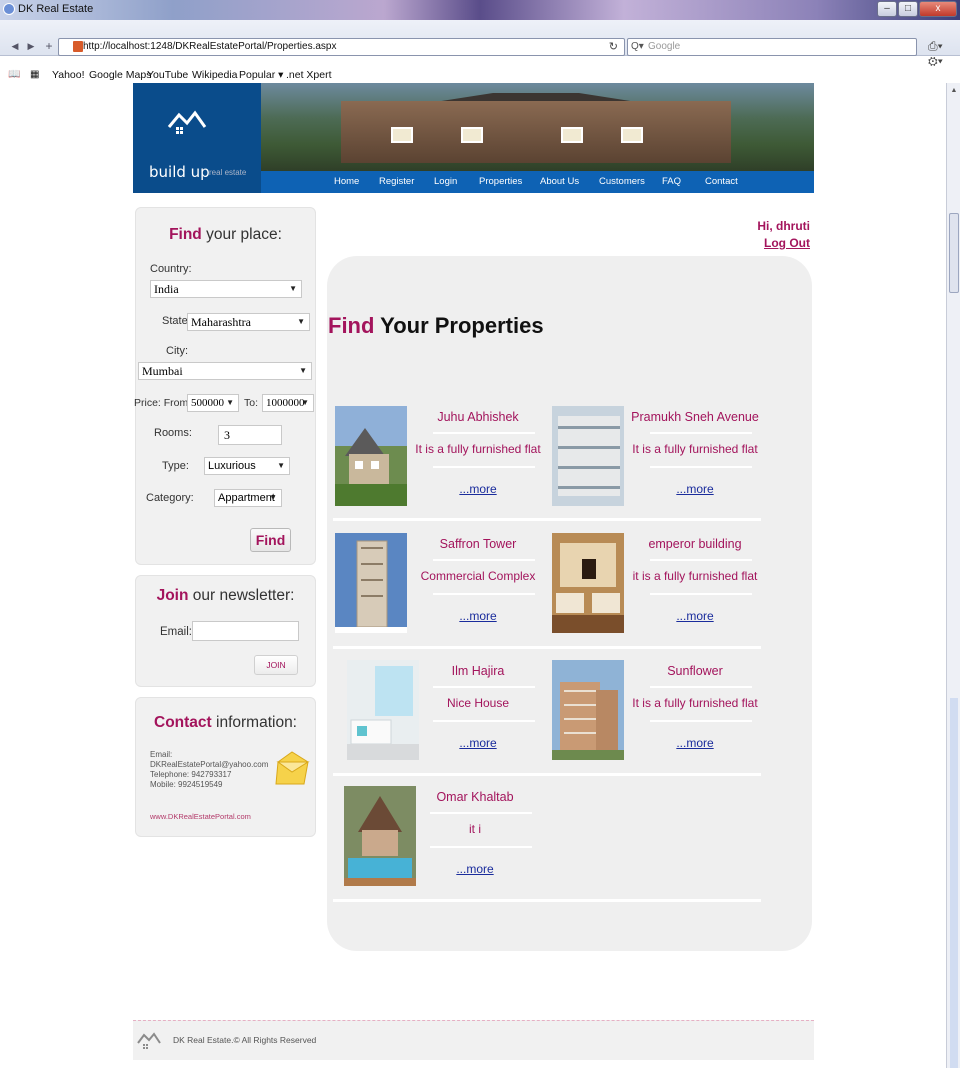  Describe the element at coordinates (288, 403) in the screenshot. I see `price-to-select: 1000000 ▼` at that location.